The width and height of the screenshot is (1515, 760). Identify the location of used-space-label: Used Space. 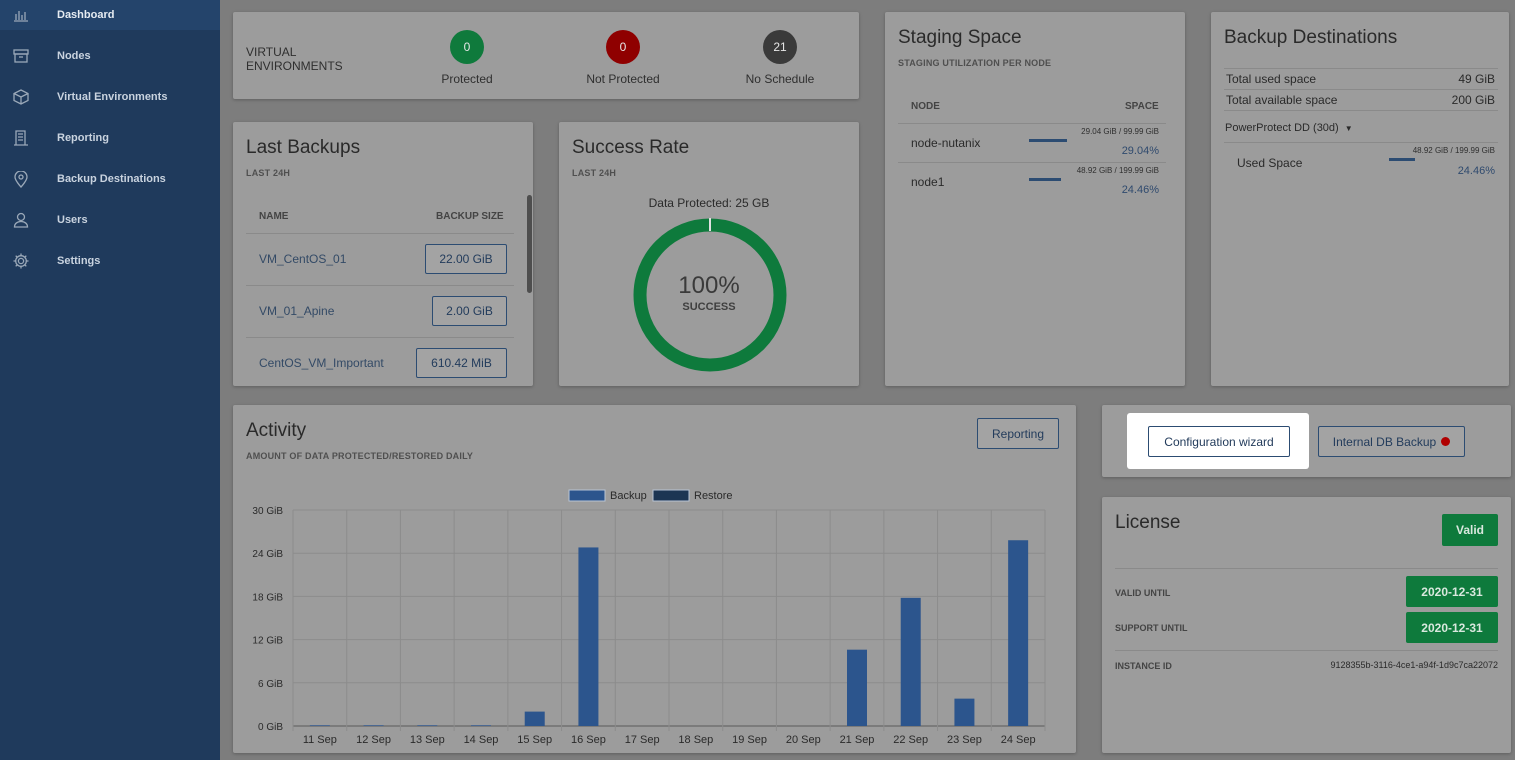
(1270, 163).